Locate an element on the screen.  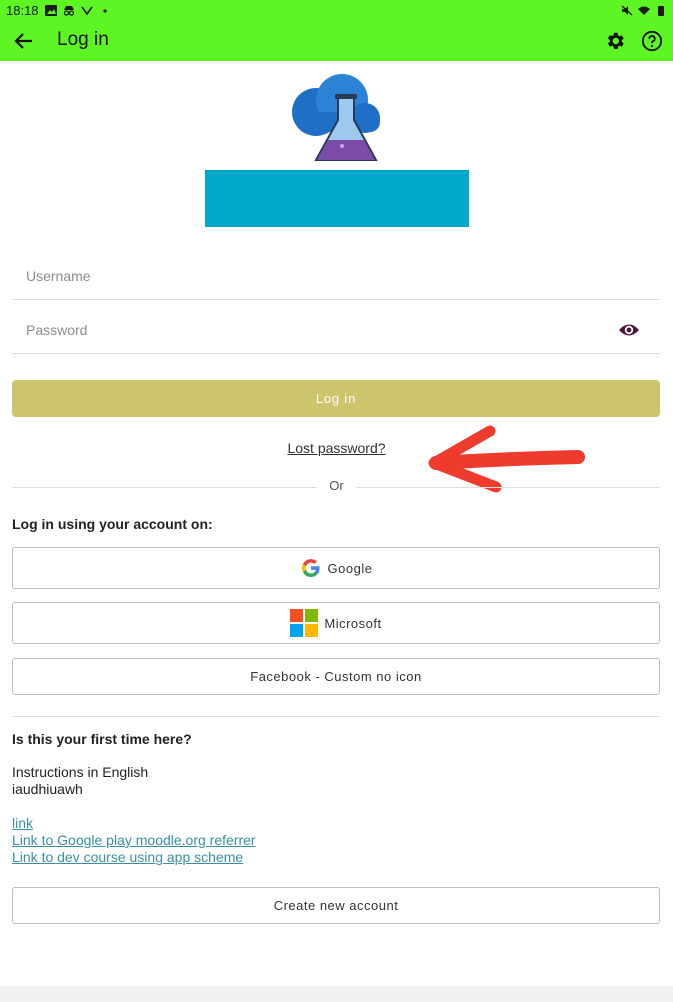
instructions-link: link is located at coordinates (22, 823).